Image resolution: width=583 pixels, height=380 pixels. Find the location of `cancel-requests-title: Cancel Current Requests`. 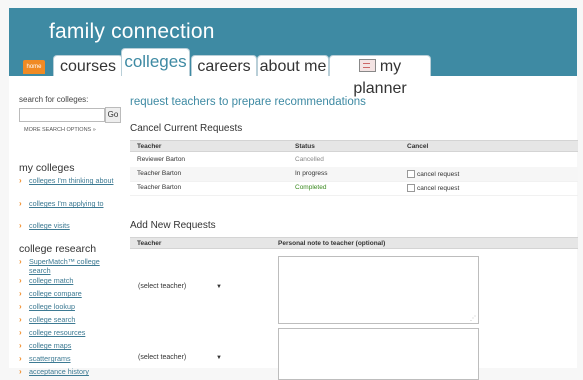

cancel-requests-title: Cancel Current Requests is located at coordinates (186, 128).